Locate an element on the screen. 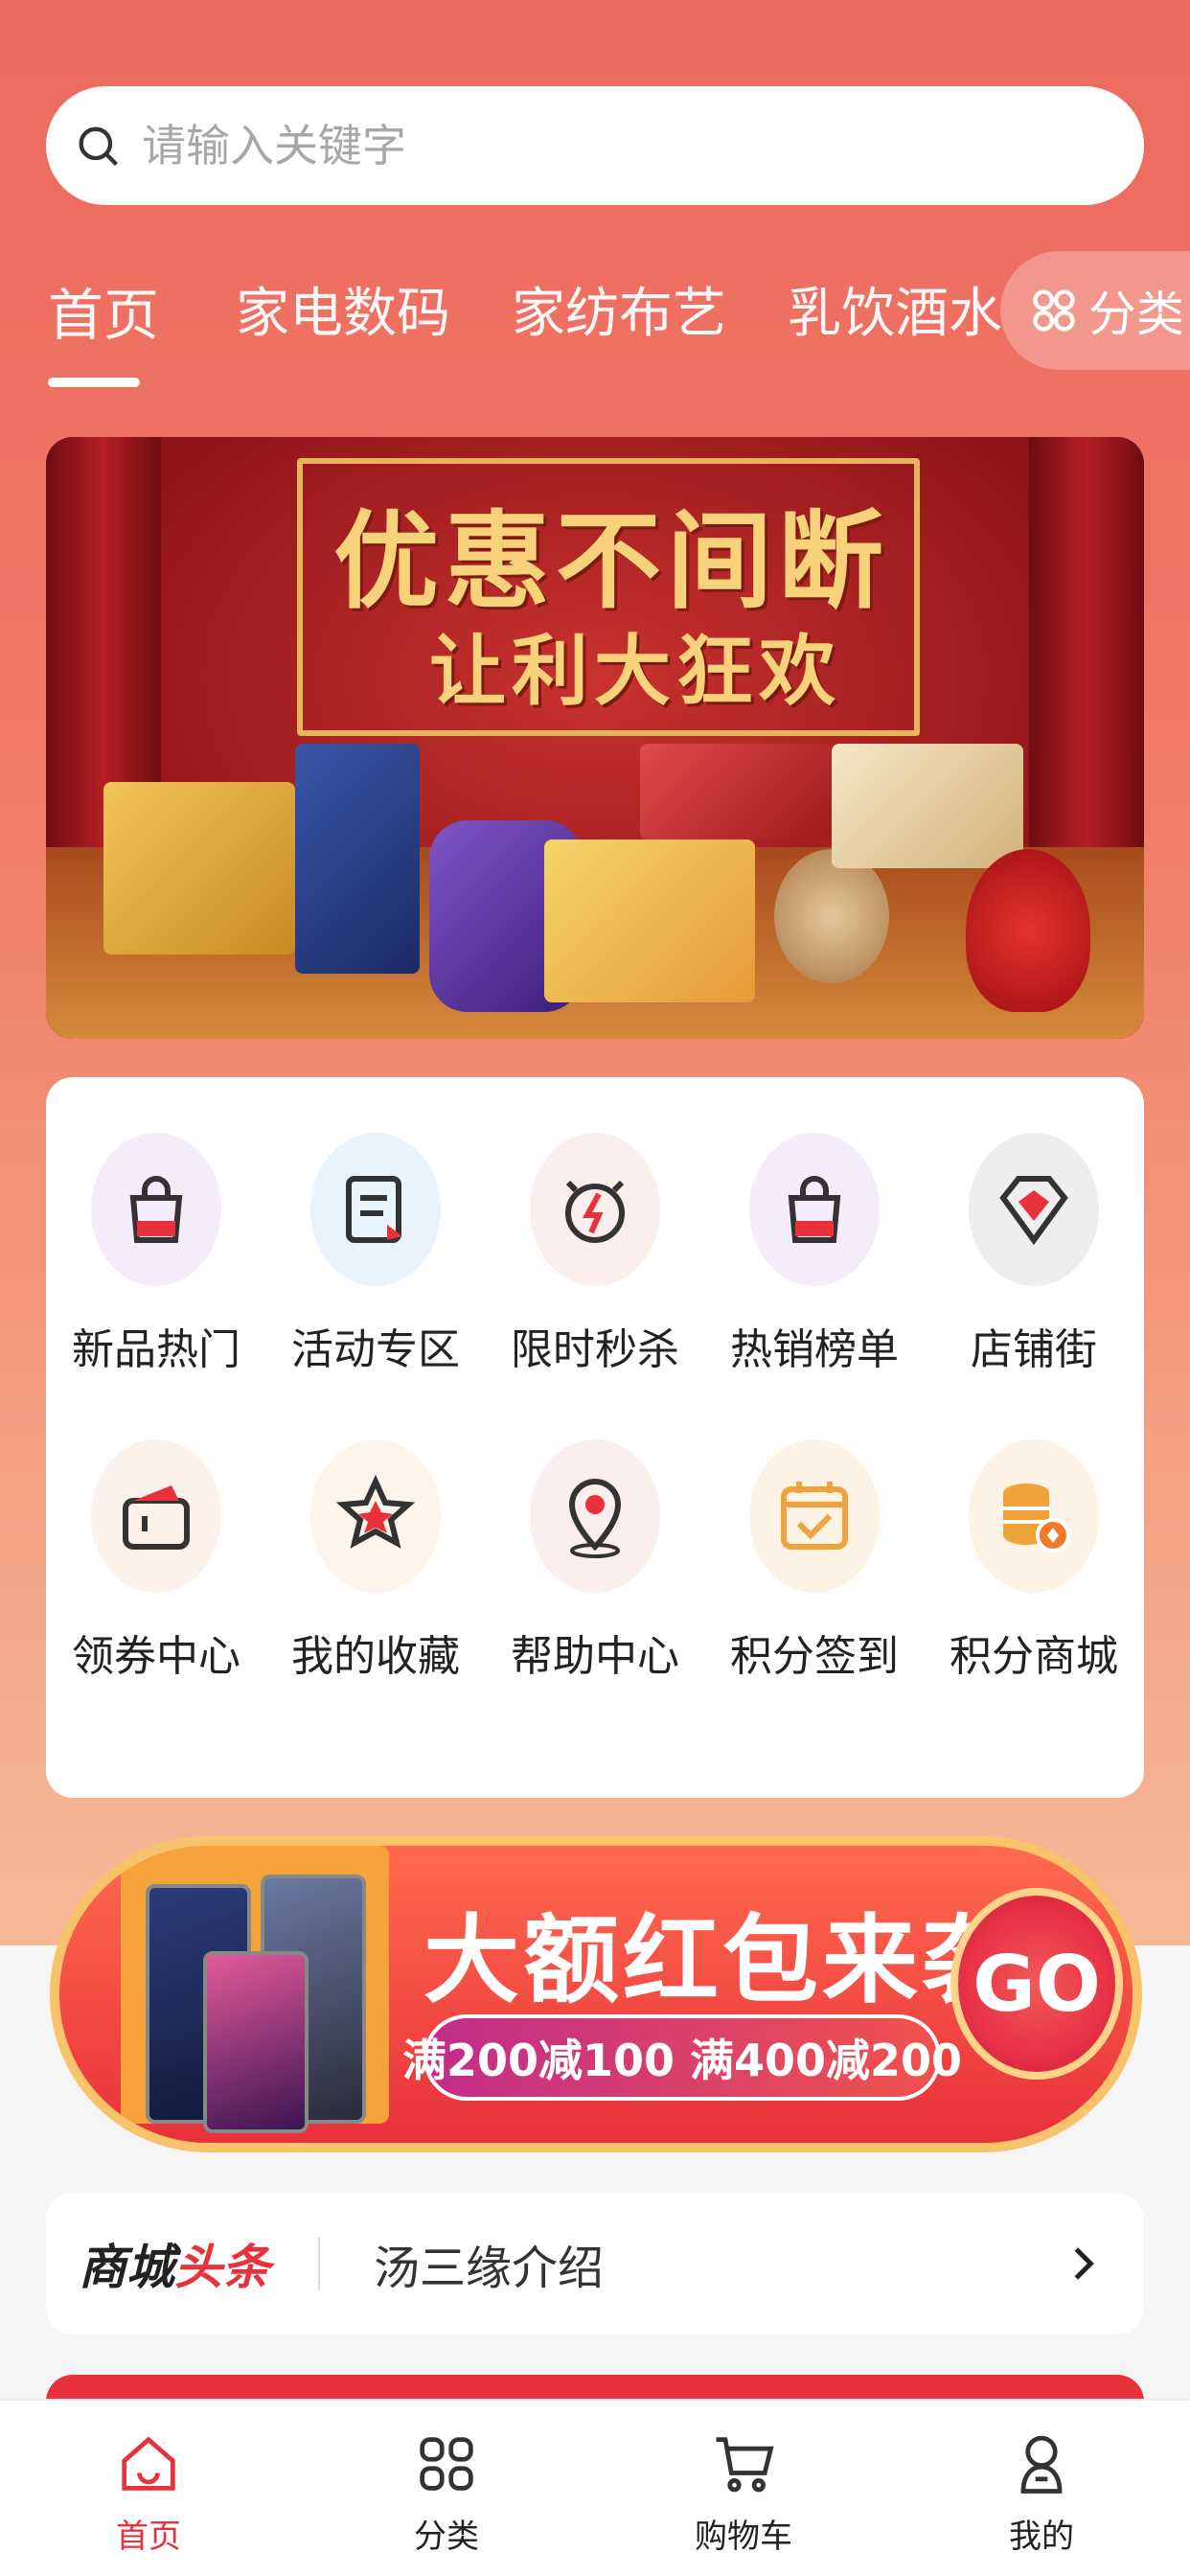 The width and height of the screenshot is (1190, 2576). calendar-check-icon is located at coordinates (814, 1516).